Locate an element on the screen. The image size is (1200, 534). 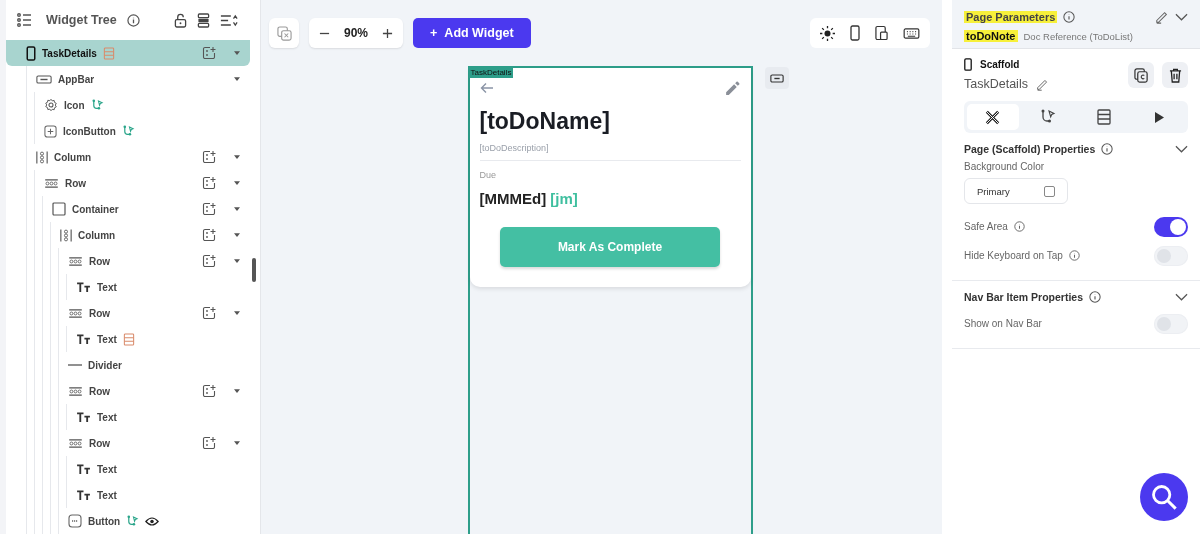
parameter-type: Doc Reference (ToDoList) is located at coordinates (1078, 36).